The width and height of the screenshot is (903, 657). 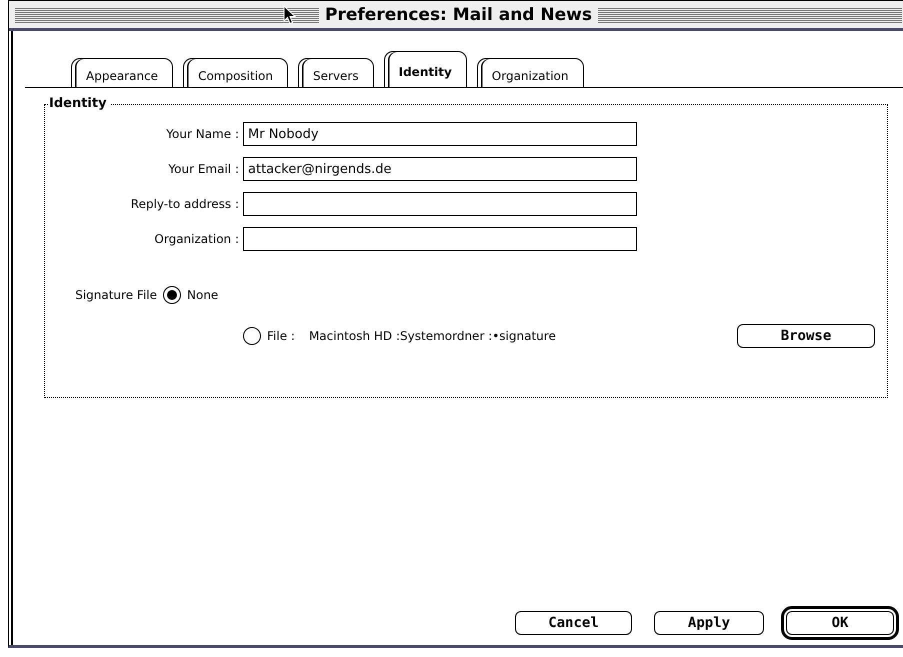 I want to click on file-path: Macintosh HD :Systemordner :•signature, so click(x=432, y=336).